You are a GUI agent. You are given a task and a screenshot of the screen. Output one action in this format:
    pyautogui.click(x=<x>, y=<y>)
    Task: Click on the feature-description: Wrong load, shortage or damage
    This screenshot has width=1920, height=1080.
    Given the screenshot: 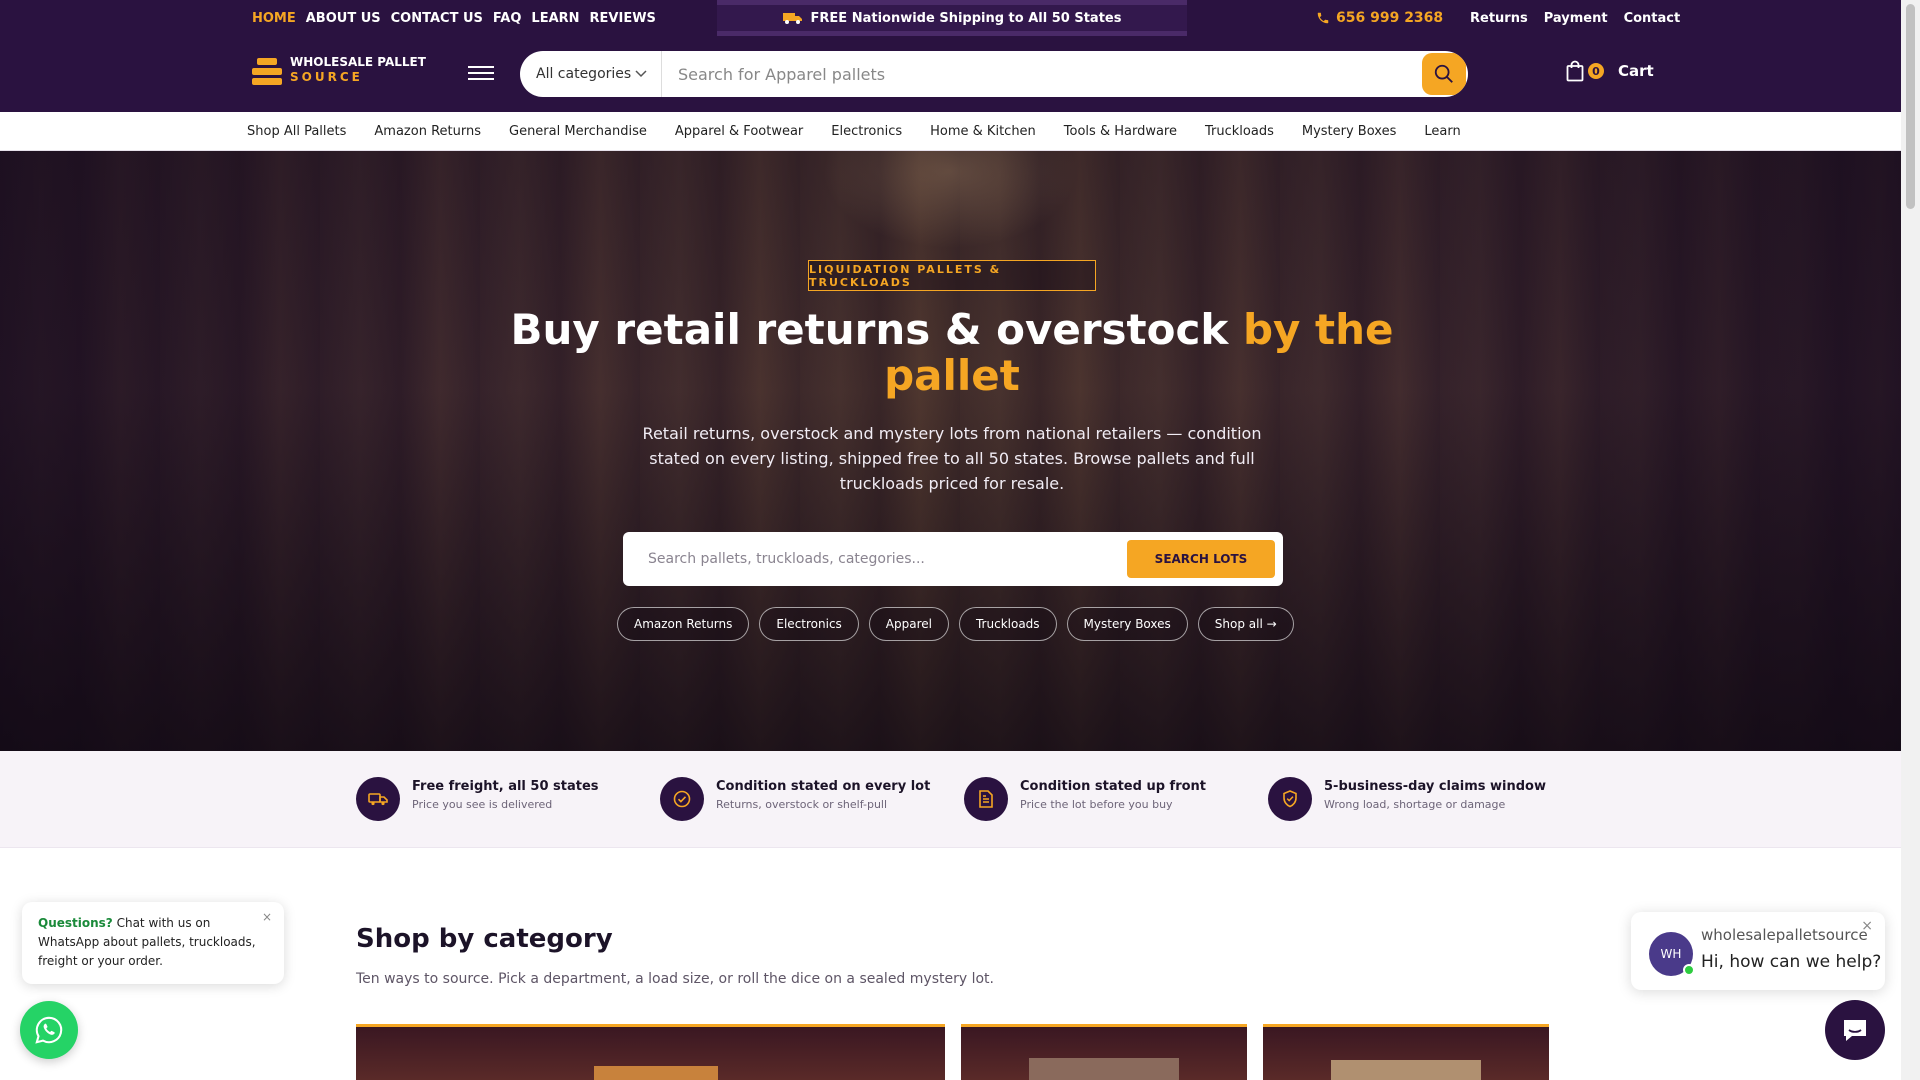 What is the action you would take?
    pyautogui.click(x=1415, y=804)
    